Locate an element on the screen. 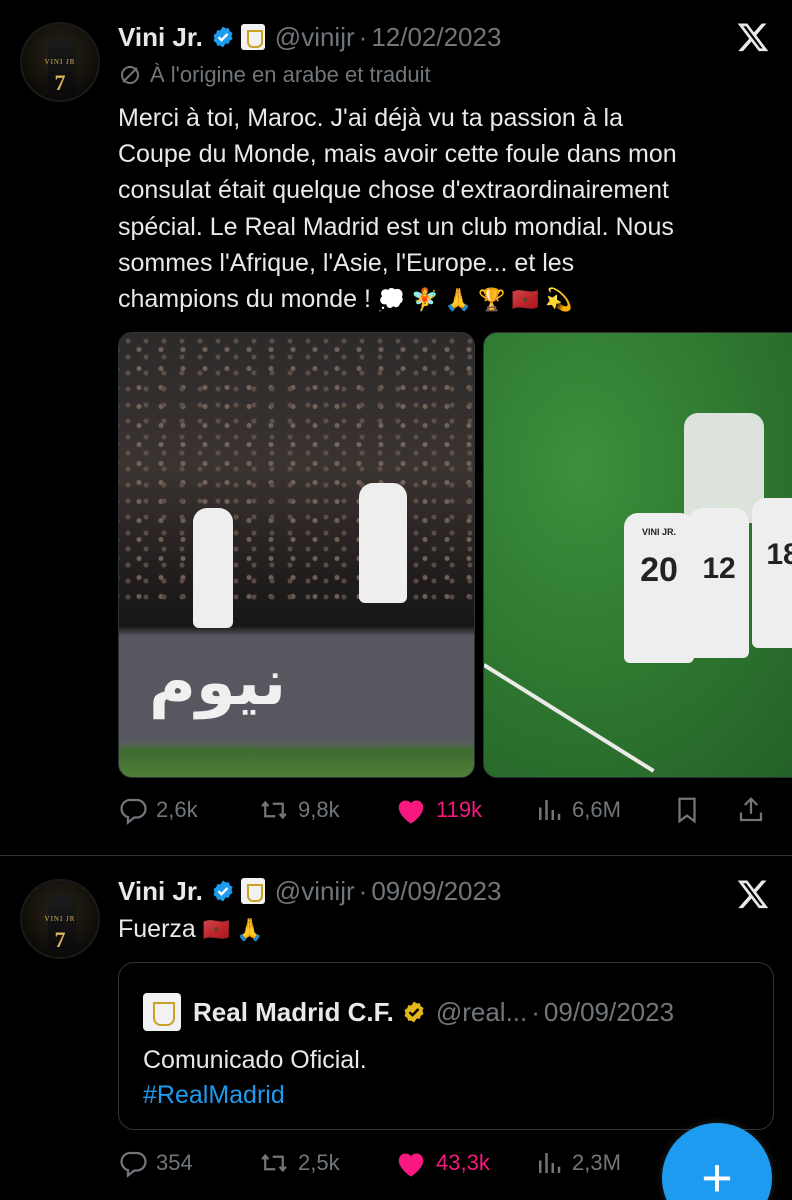  stadium-billboard: نيوم is located at coordinates (296, 688).